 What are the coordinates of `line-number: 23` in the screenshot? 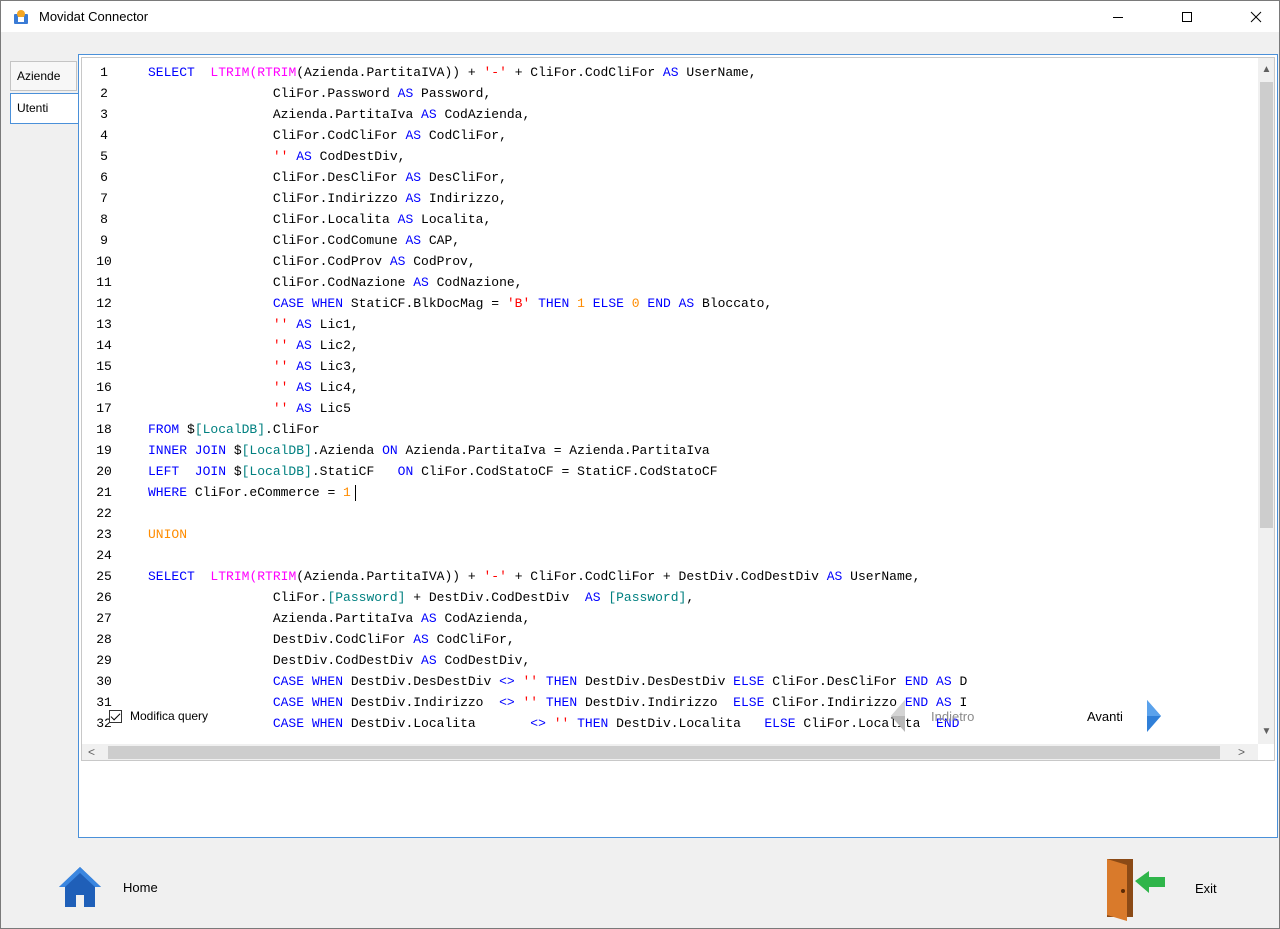 It's located at (104, 534).